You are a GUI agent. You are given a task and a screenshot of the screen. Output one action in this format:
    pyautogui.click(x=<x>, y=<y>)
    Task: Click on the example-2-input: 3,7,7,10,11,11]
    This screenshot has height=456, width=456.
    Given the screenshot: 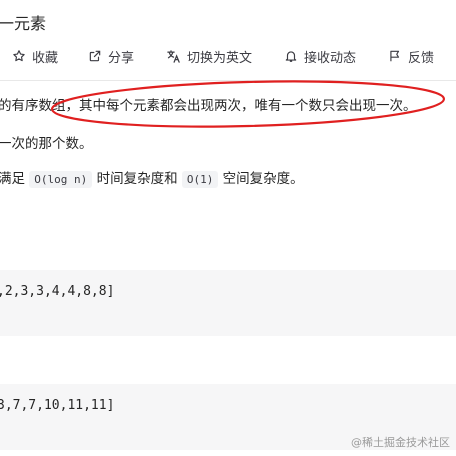 What is the action you would take?
    pyautogui.click(x=57, y=405)
    